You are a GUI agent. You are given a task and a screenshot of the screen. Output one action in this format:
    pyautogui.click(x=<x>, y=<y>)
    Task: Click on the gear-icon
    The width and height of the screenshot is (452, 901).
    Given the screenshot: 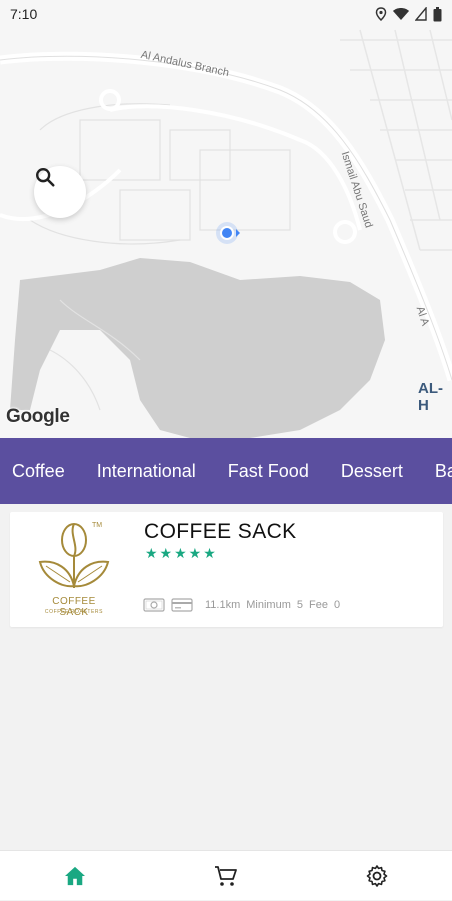 What is the action you would take?
    pyautogui.click(x=376, y=875)
    